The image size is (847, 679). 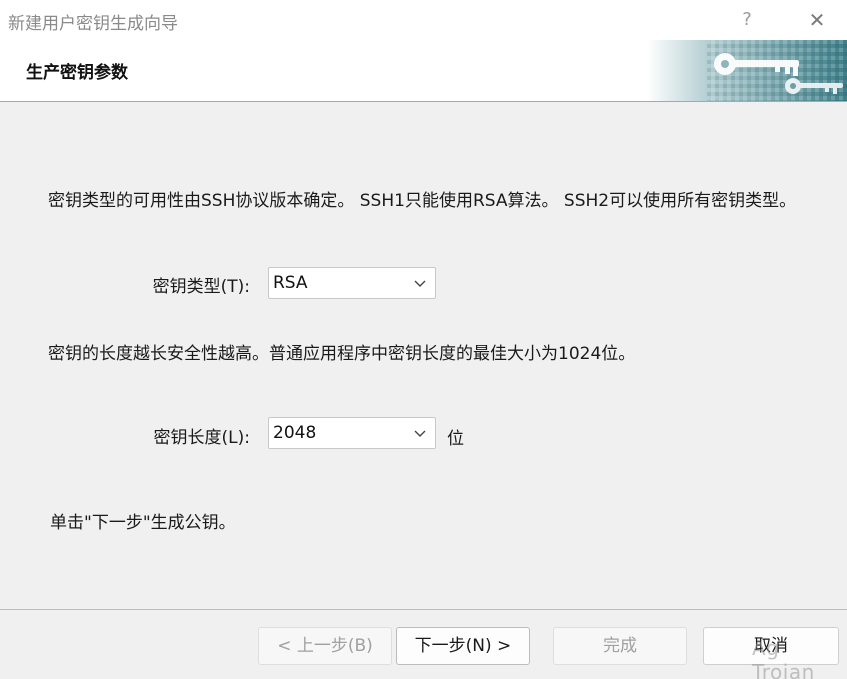 I want to click on key-type-value: RSA, so click(x=290, y=283).